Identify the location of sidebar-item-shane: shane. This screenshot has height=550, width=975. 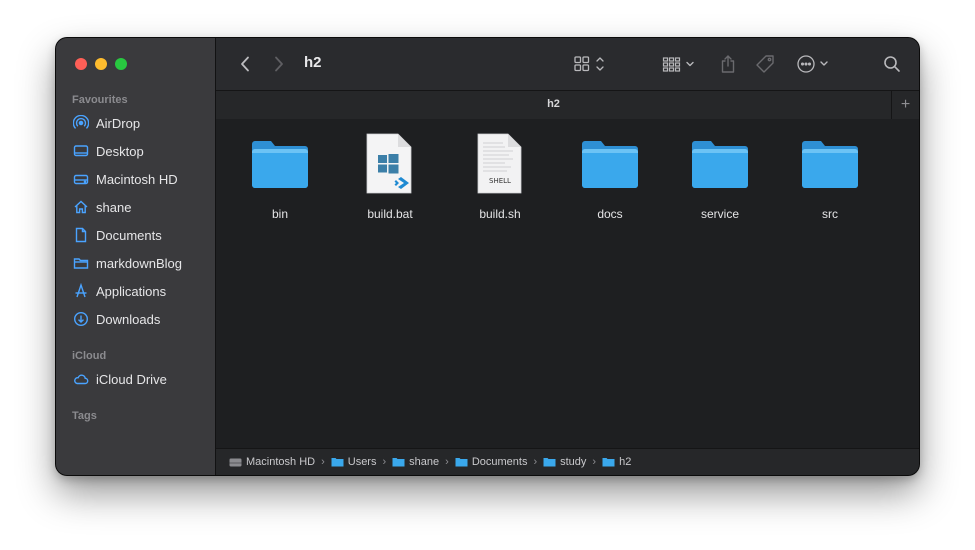
(101, 207).